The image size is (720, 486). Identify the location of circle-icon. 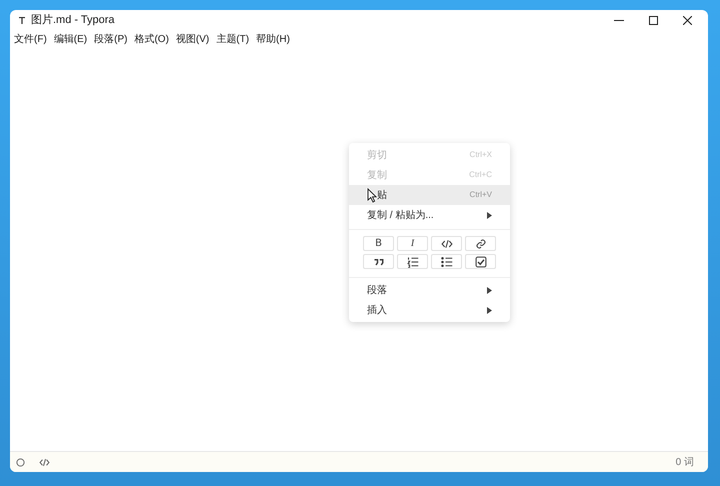
(20, 462).